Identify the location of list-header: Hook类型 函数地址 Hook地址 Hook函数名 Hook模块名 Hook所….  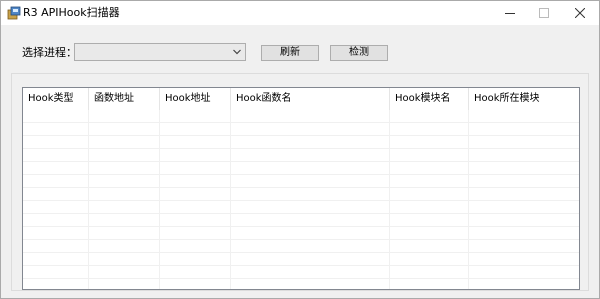
(301, 99).